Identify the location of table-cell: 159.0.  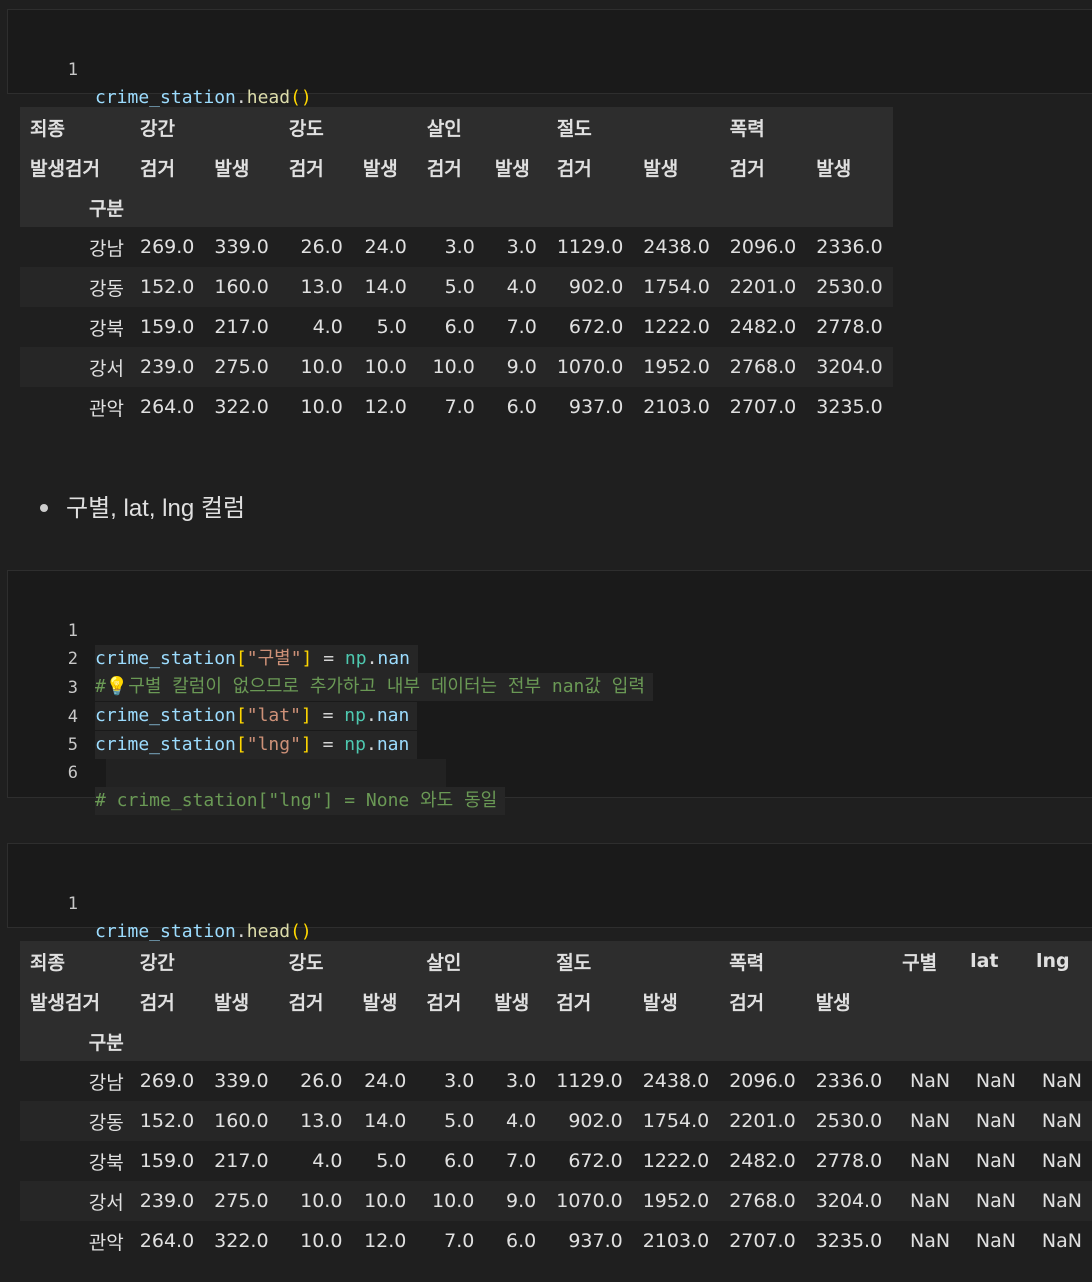
(167, 1161).